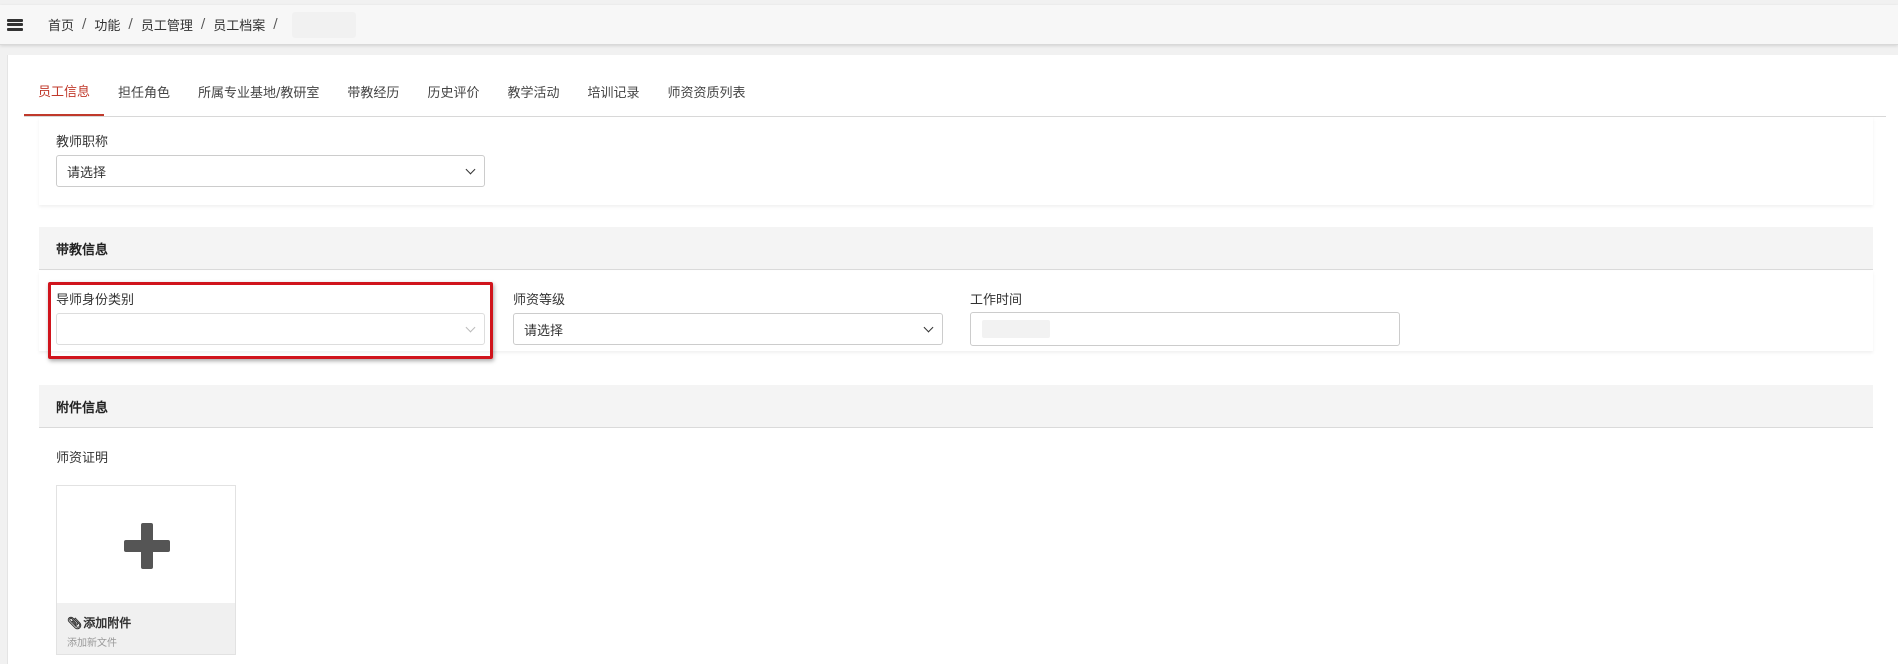 The width and height of the screenshot is (1898, 664). Describe the element at coordinates (373, 85) in the screenshot. I see `tab-teaching-history: 带教经历` at that location.